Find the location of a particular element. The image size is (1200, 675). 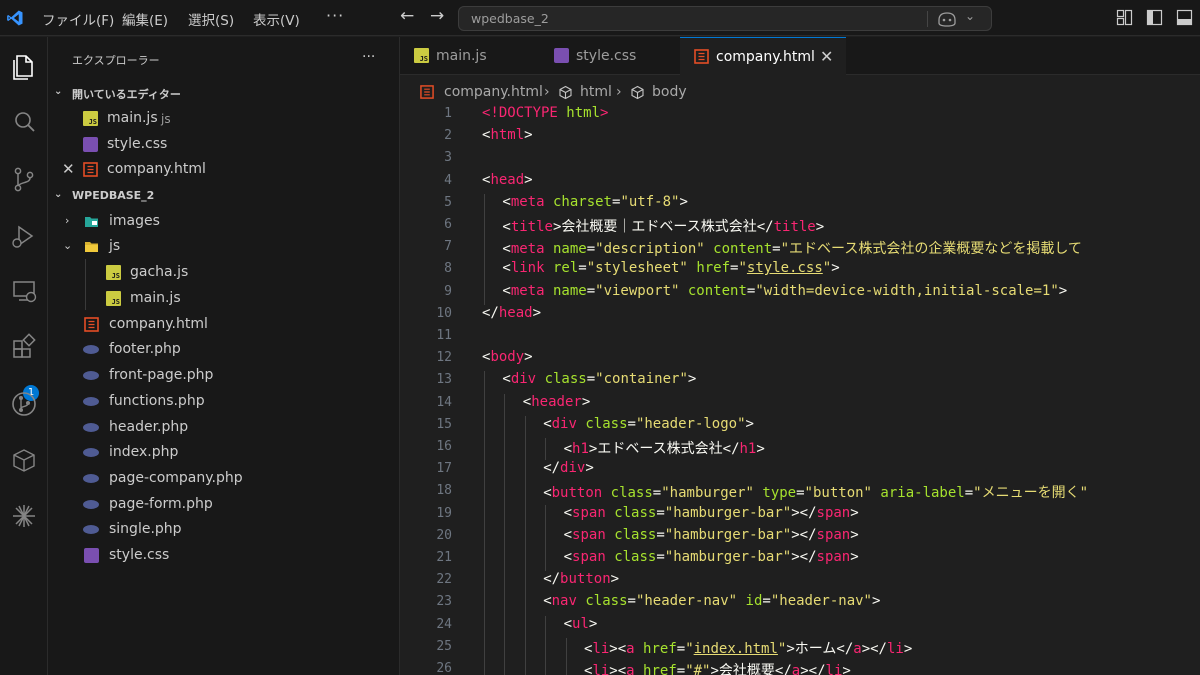

line-number: 21 is located at coordinates (444, 557).